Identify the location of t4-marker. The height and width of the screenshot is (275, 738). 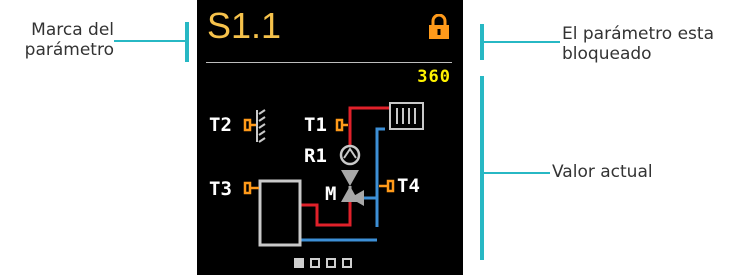
(390, 186).